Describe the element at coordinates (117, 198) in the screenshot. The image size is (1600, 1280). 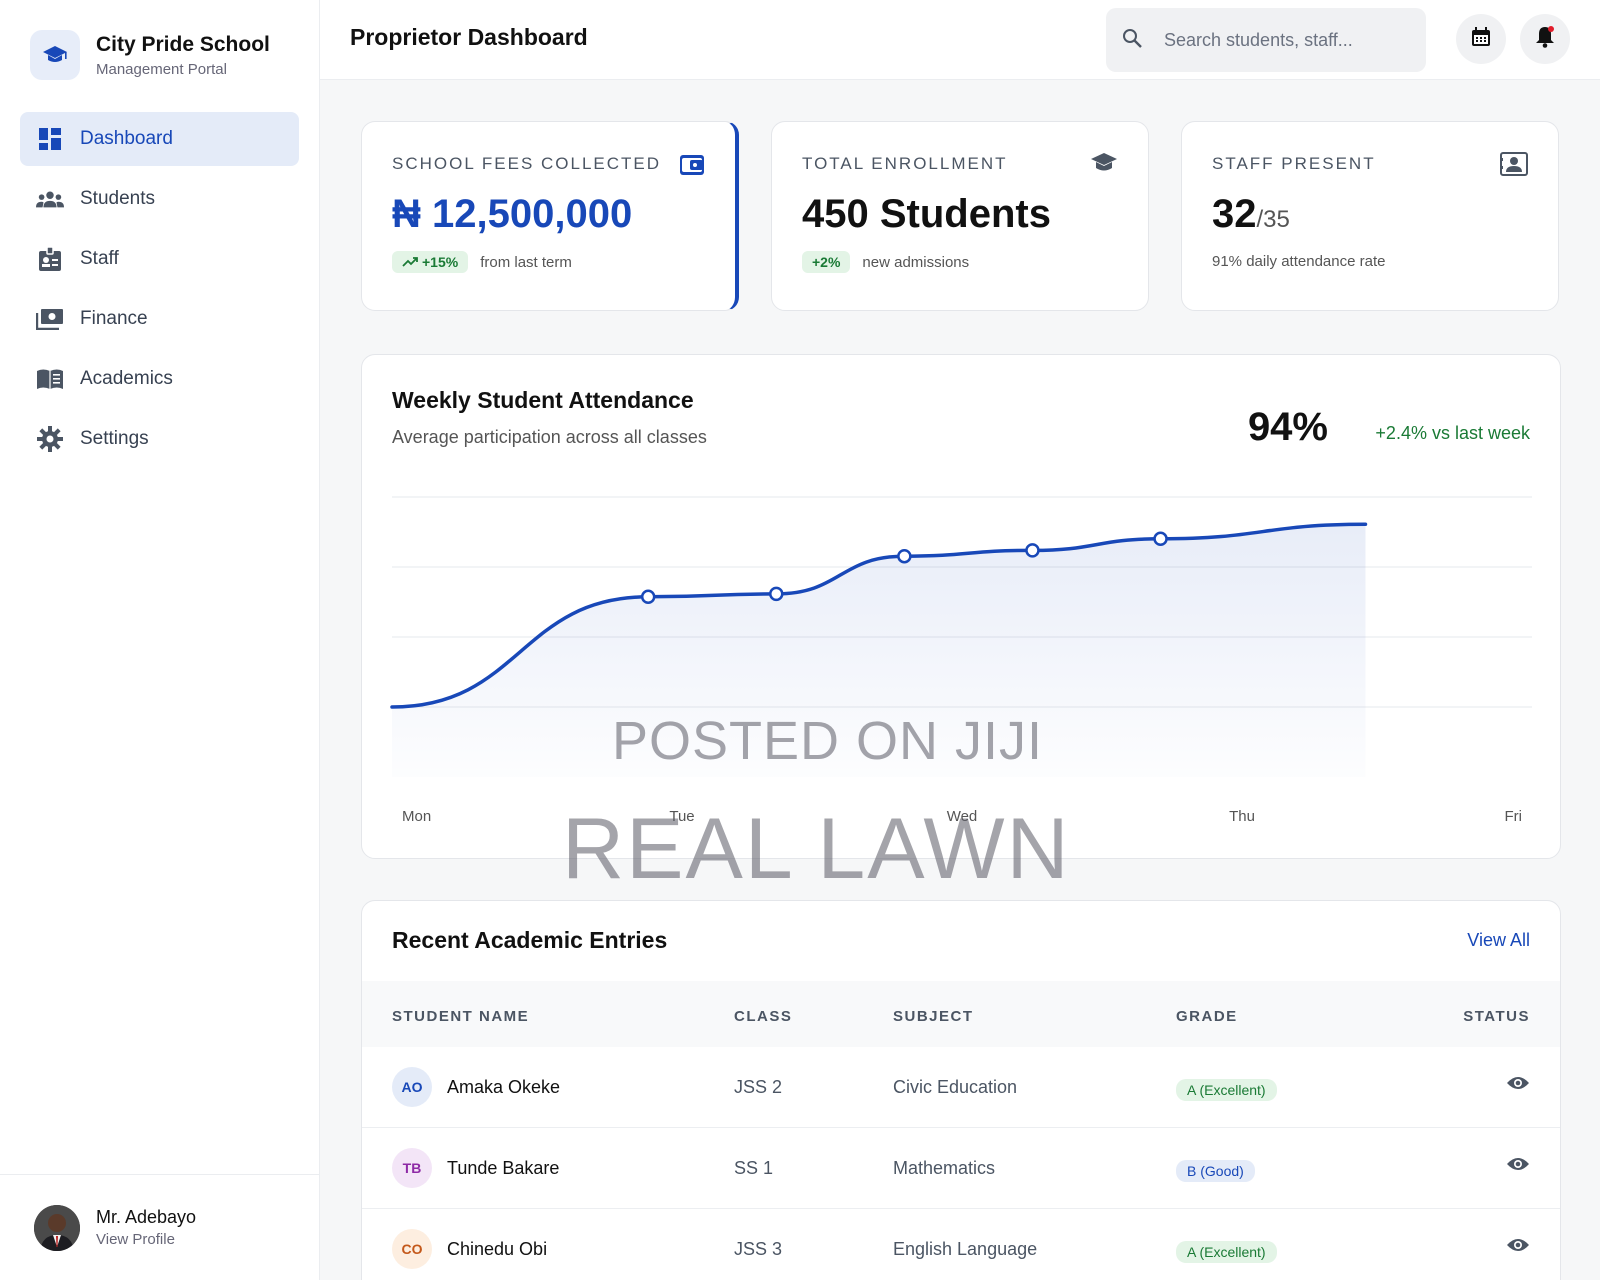
I see `sidebar-item-label: Students` at that location.